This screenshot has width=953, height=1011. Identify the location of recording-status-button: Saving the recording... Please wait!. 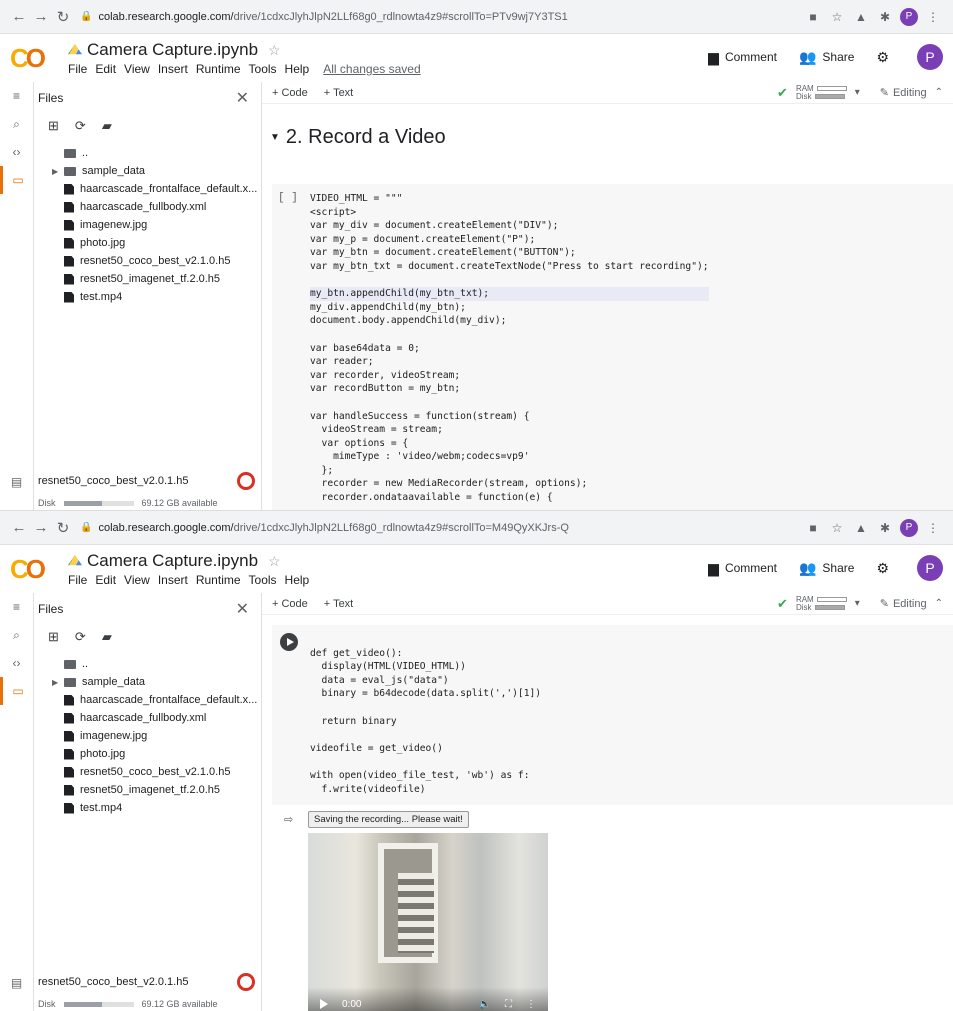
(388, 819).